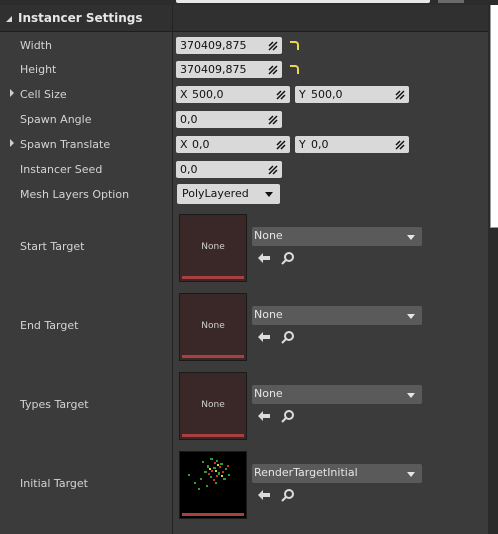 This screenshot has height=534, width=498. I want to click on asset-name: RenderTargetInitial, so click(306, 472).